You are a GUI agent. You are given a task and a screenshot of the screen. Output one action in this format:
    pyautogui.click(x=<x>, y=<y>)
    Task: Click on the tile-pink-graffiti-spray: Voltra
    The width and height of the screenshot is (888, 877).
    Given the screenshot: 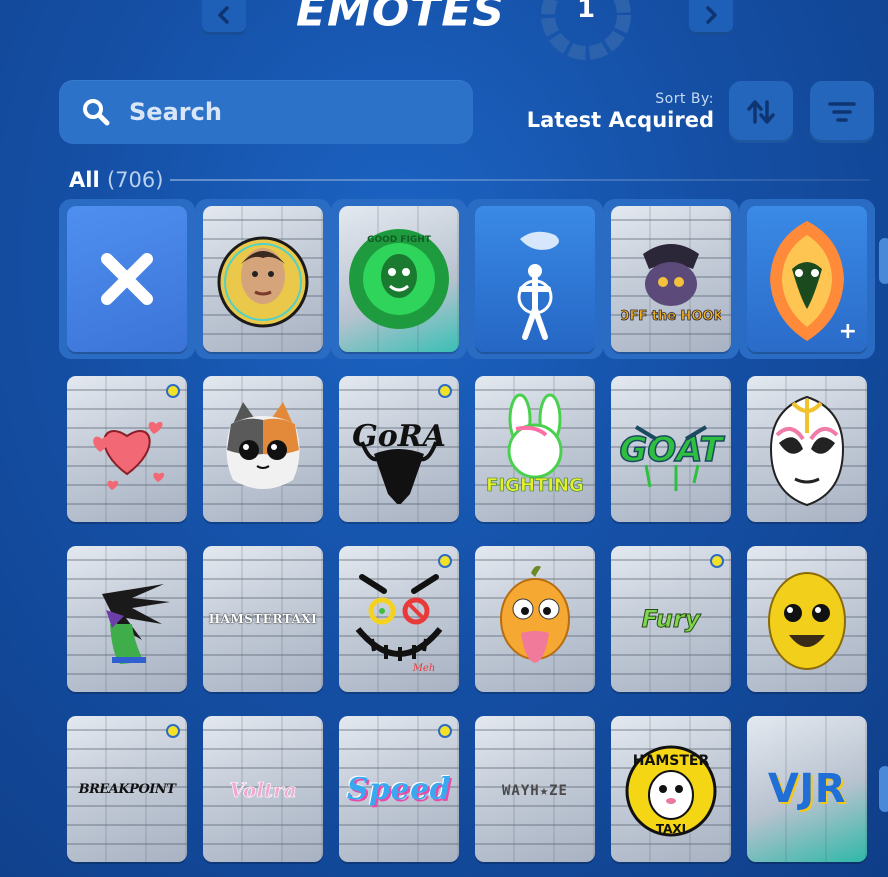 What is the action you would take?
    pyautogui.click(x=263, y=789)
    